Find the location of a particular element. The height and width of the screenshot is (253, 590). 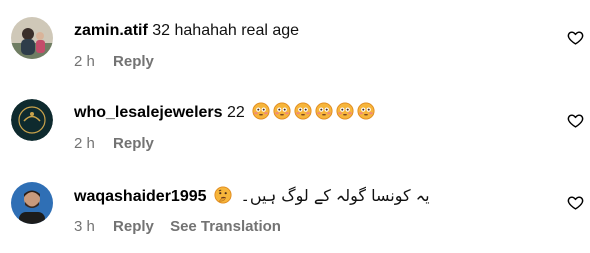

comment-text: 32 hahahah real age is located at coordinates (226, 30).